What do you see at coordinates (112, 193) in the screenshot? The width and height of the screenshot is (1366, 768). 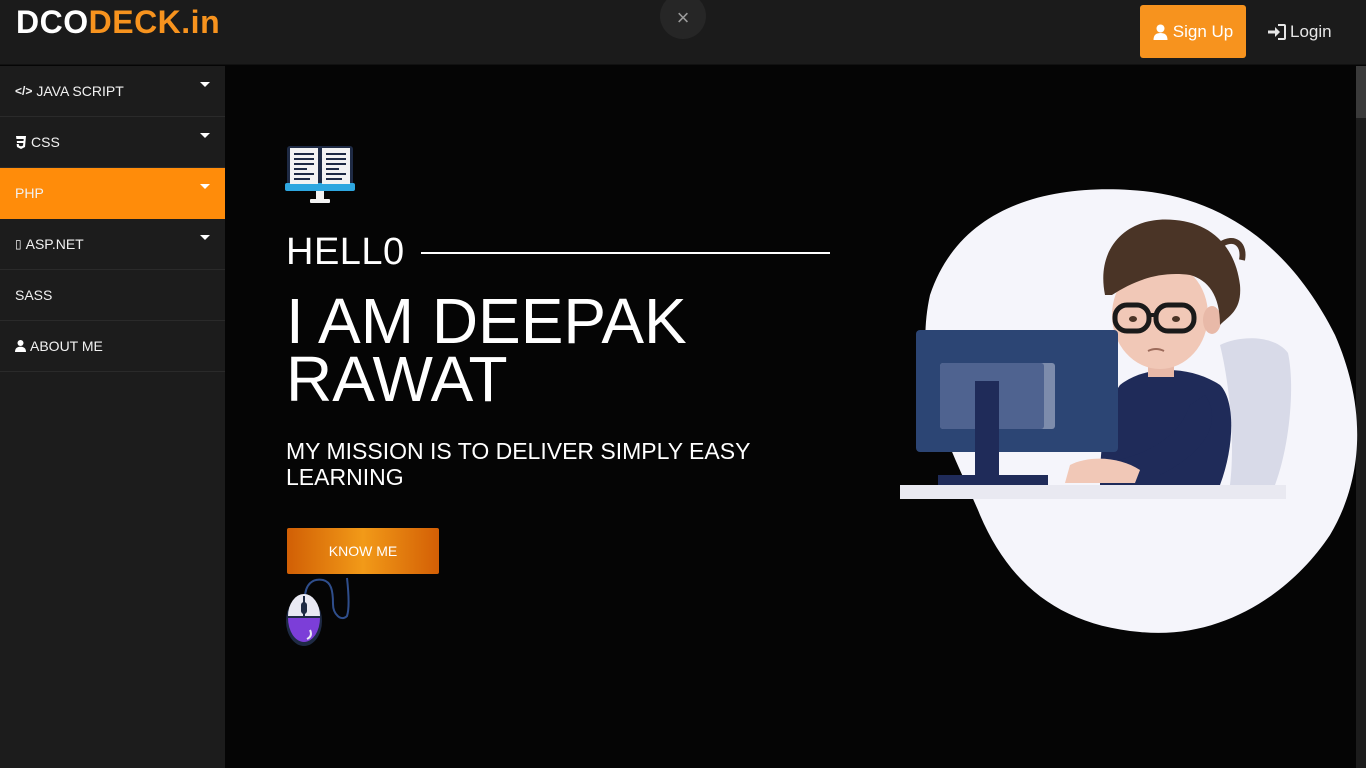 I see `sidebar-item-php: PHP` at bounding box center [112, 193].